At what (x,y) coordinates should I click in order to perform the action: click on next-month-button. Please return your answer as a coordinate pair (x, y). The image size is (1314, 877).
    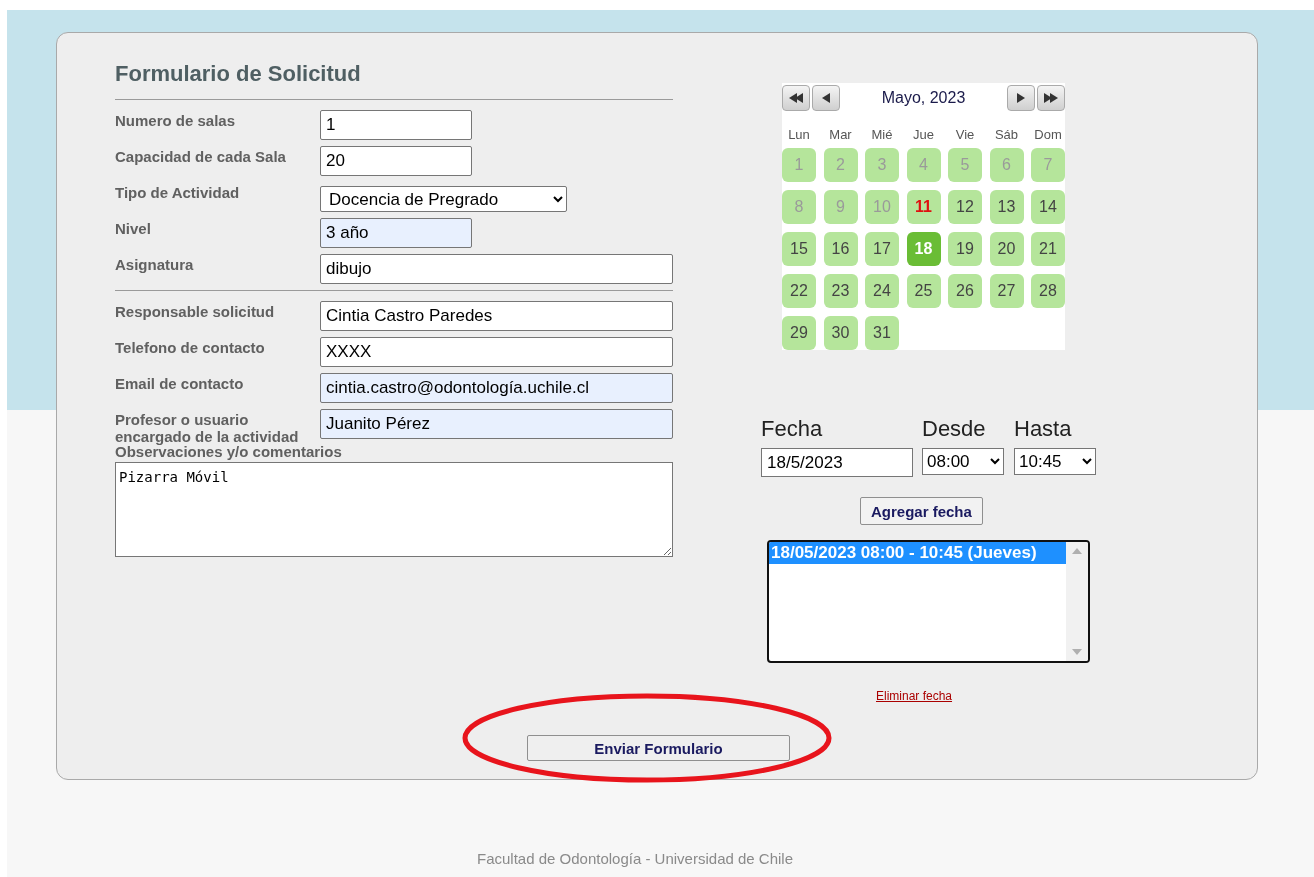
    Looking at the image, I should click on (1021, 98).